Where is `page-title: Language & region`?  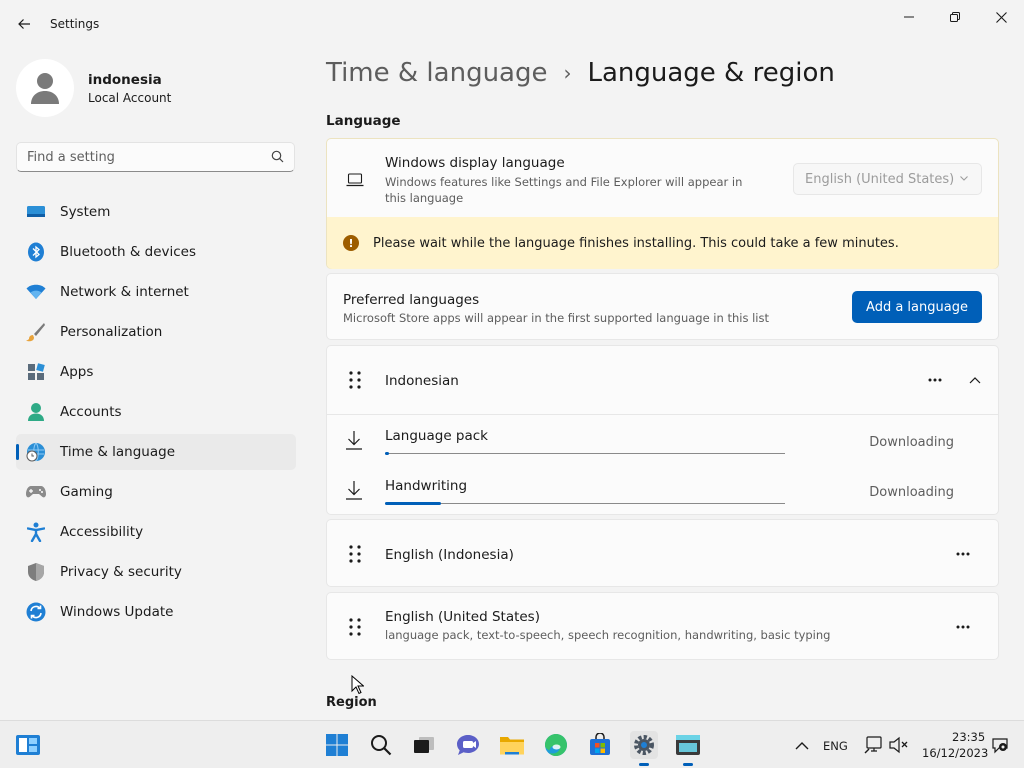 page-title: Language & region is located at coordinates (711, 73).